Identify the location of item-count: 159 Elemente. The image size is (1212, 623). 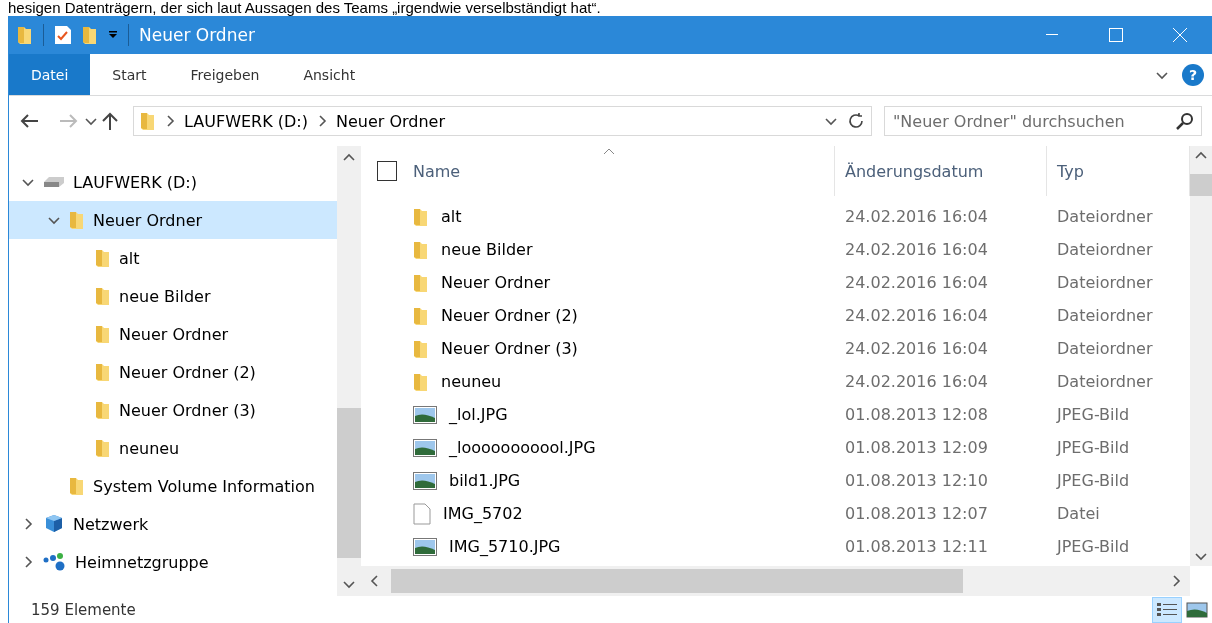
(83, 609).